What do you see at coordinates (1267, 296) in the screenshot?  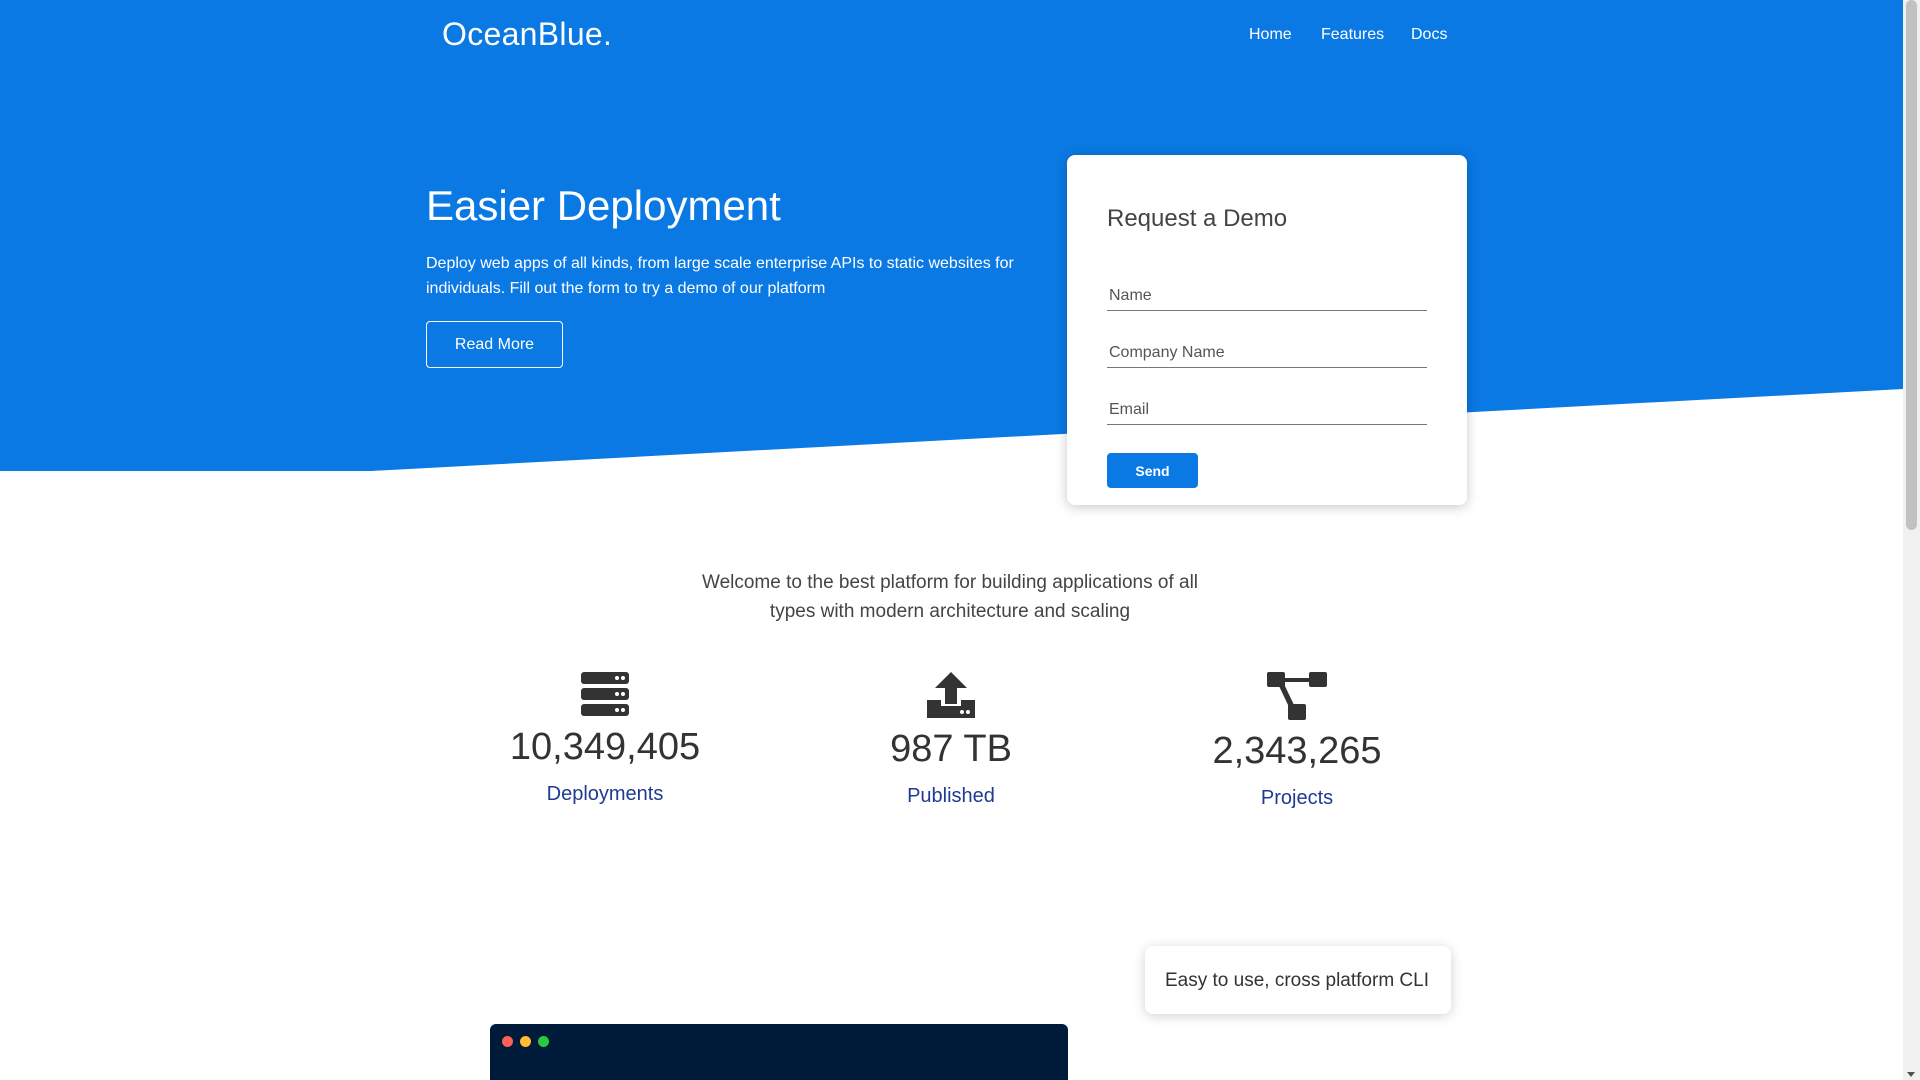 I see `name-input` at bounding box center [1267, 296].